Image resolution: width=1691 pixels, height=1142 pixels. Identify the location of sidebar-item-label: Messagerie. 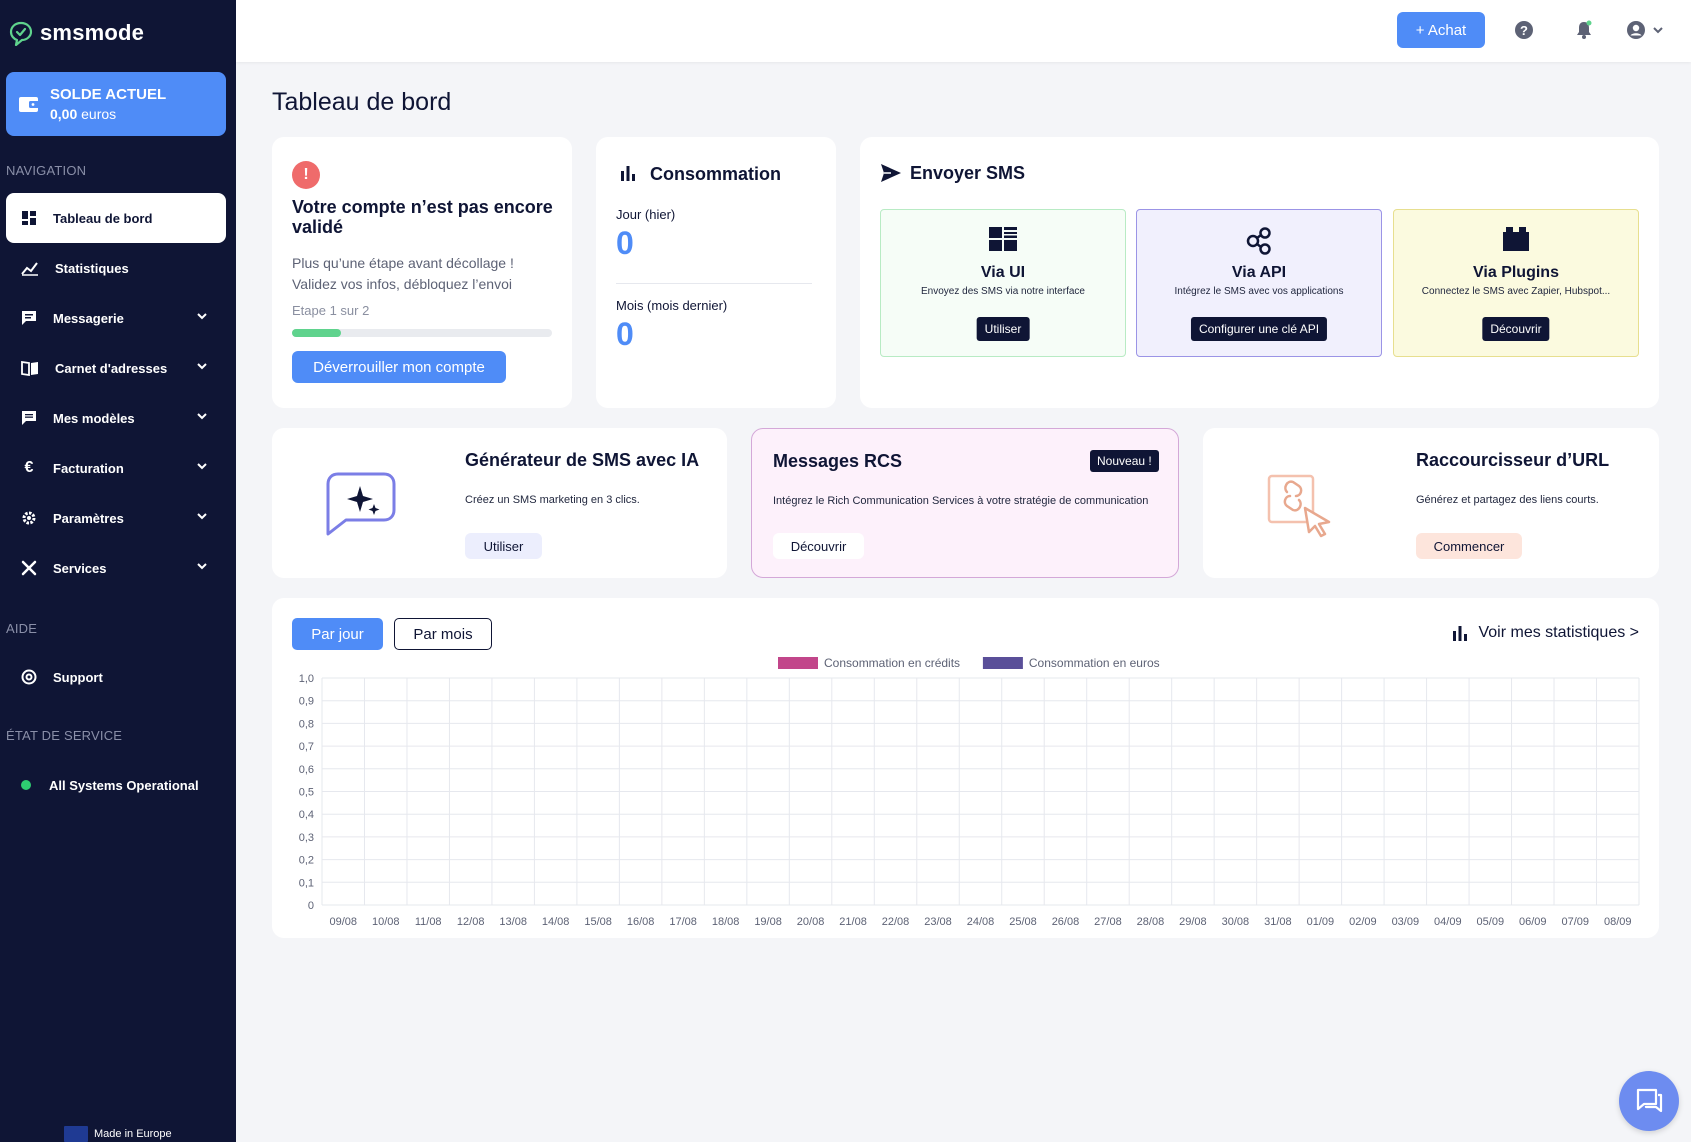
(88, 318).